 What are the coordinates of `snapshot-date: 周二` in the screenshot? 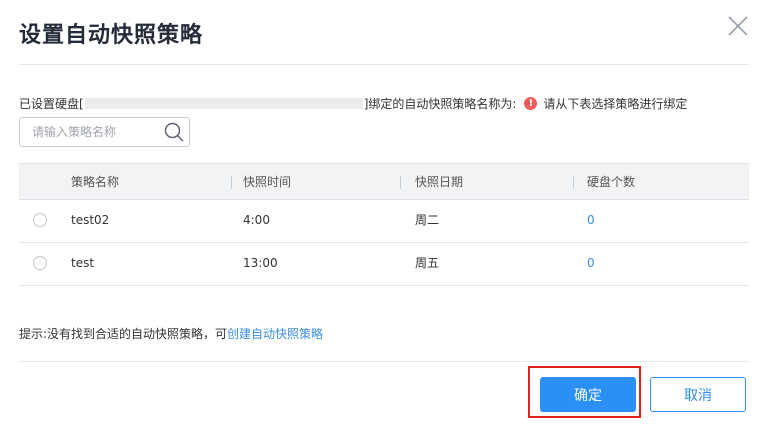 It's located at (427, 220).